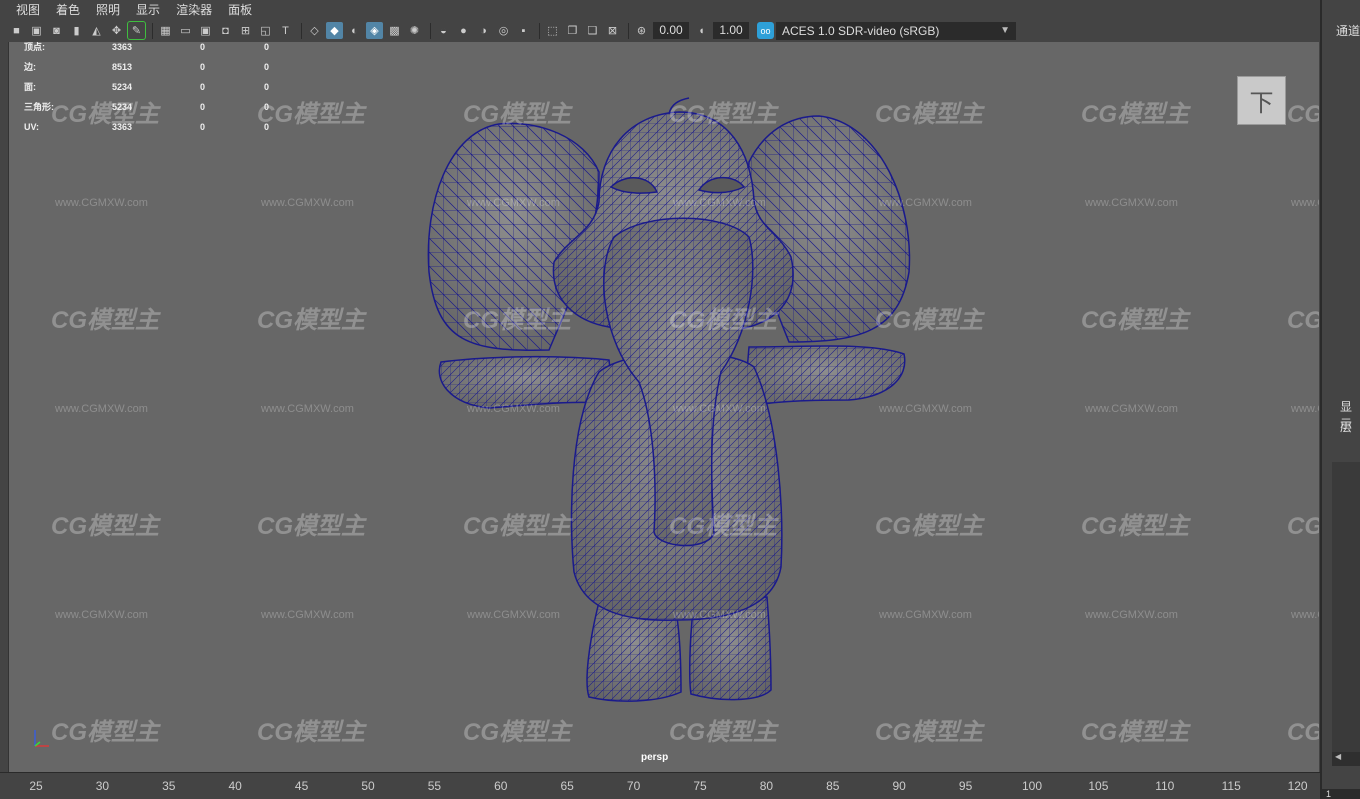 Image resolution: width=1360 pixels, height=799 pixels. I want to click on layer-list, so click(1346, 607).